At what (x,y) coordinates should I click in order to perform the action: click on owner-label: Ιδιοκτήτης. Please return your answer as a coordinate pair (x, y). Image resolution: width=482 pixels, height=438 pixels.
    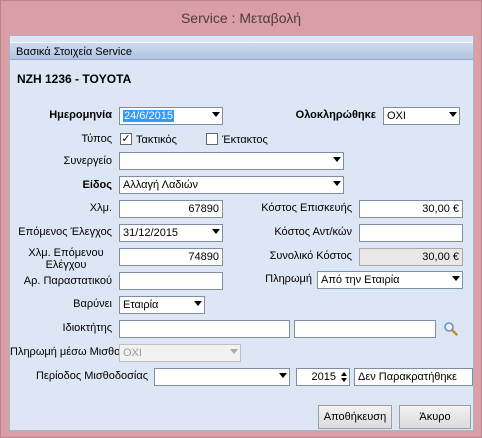
    Looking at the image, I should click on (87, 328).